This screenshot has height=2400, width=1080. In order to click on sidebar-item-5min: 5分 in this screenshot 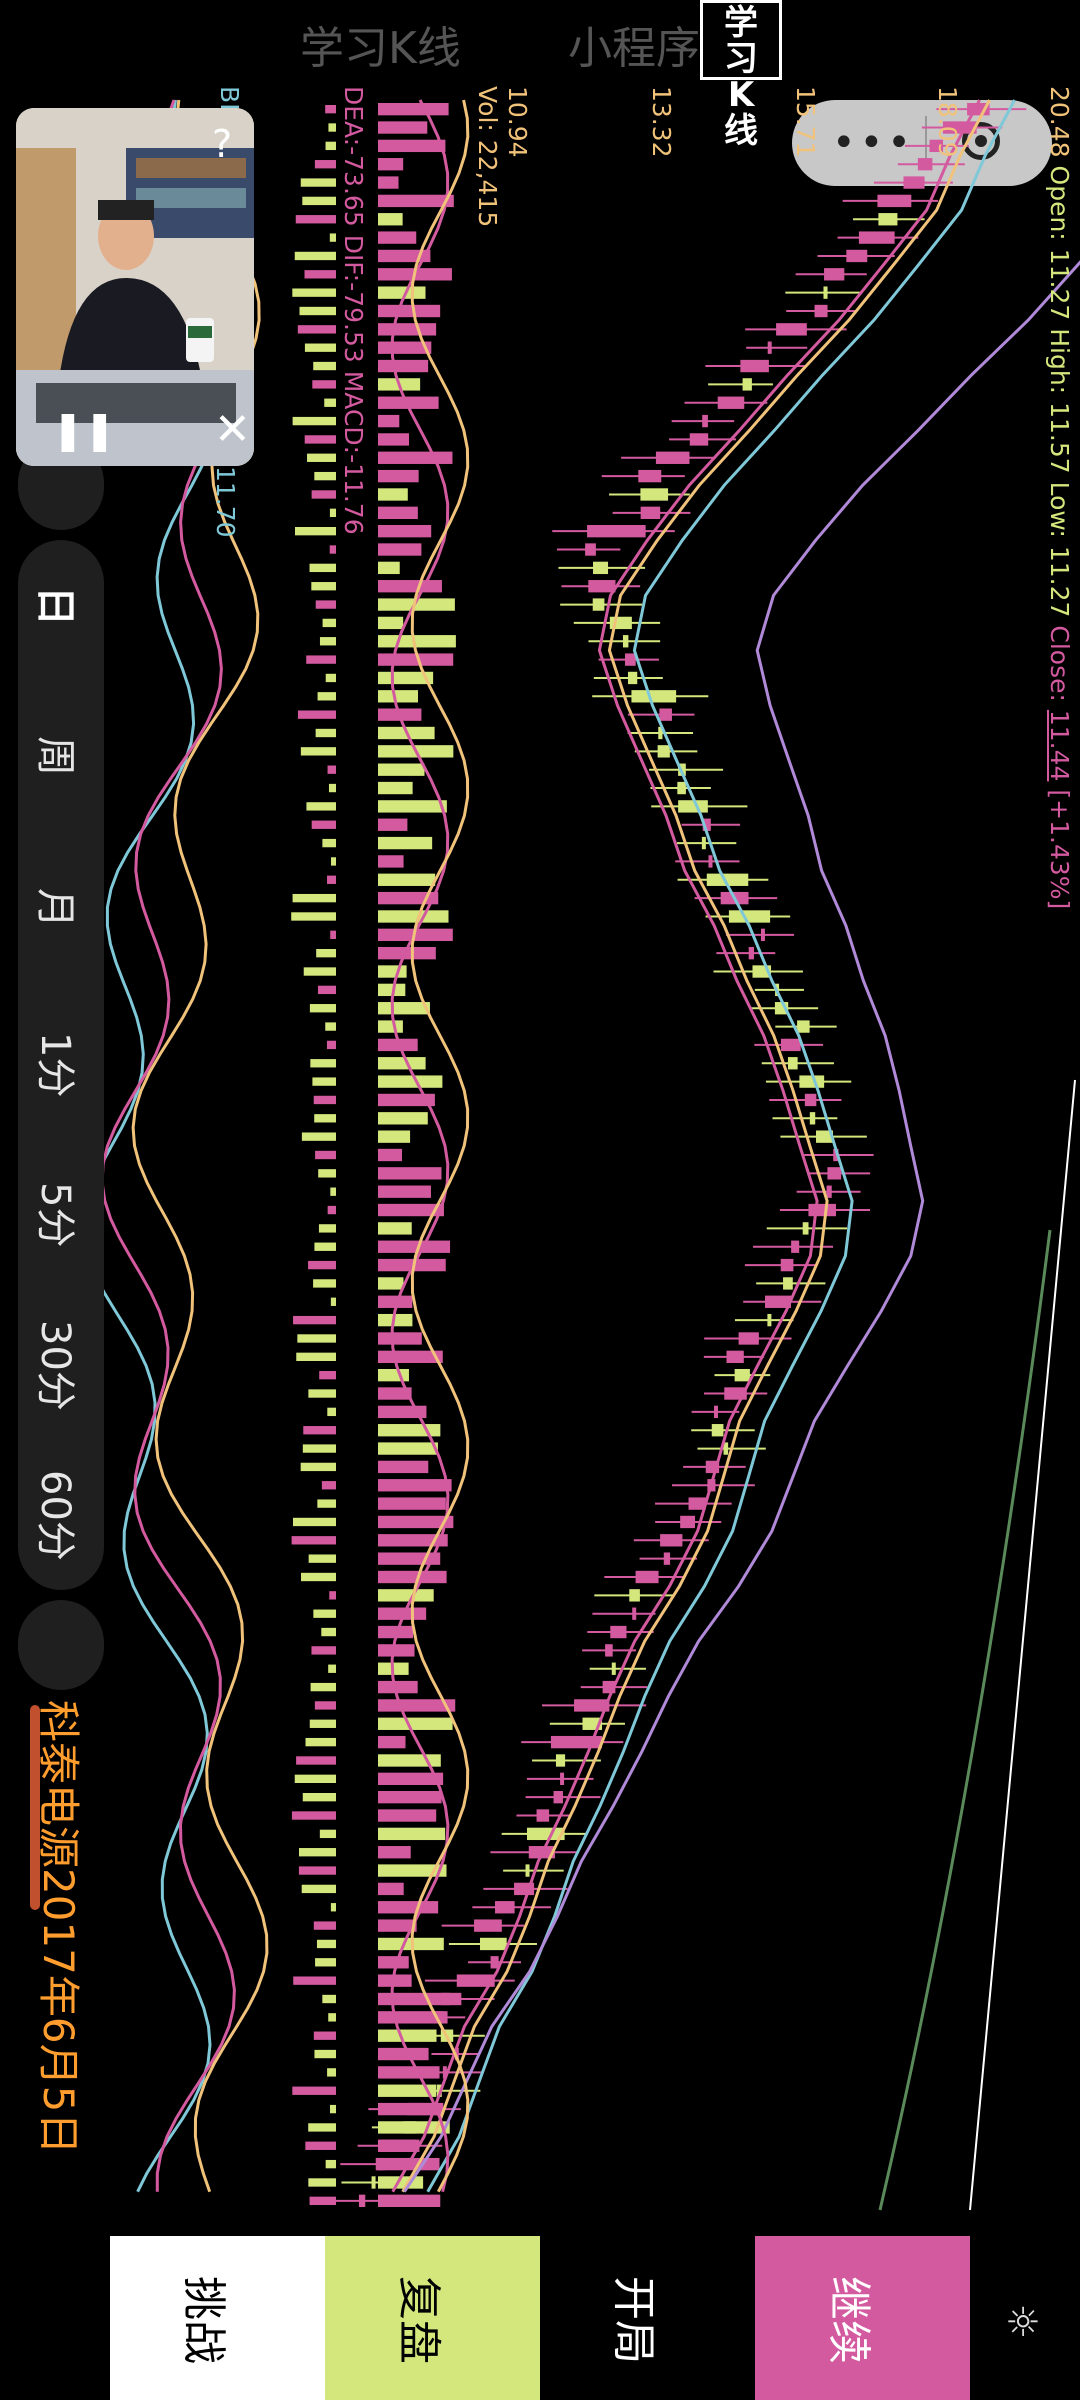, I will do `click(61, 1252)`.